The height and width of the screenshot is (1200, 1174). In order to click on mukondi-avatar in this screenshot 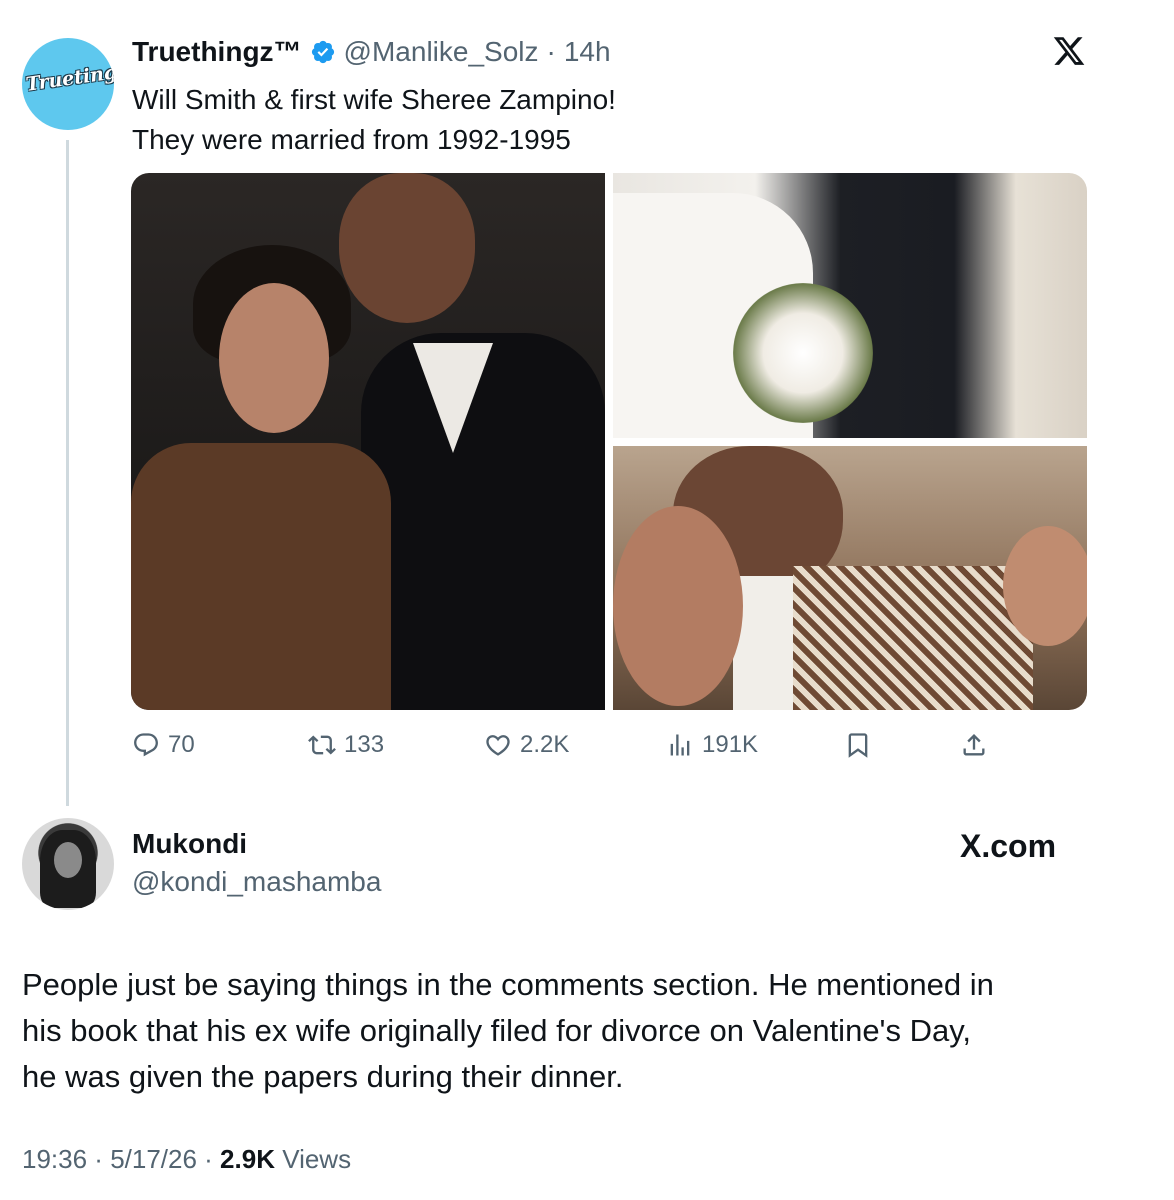, I will do `click(68, 864)`.